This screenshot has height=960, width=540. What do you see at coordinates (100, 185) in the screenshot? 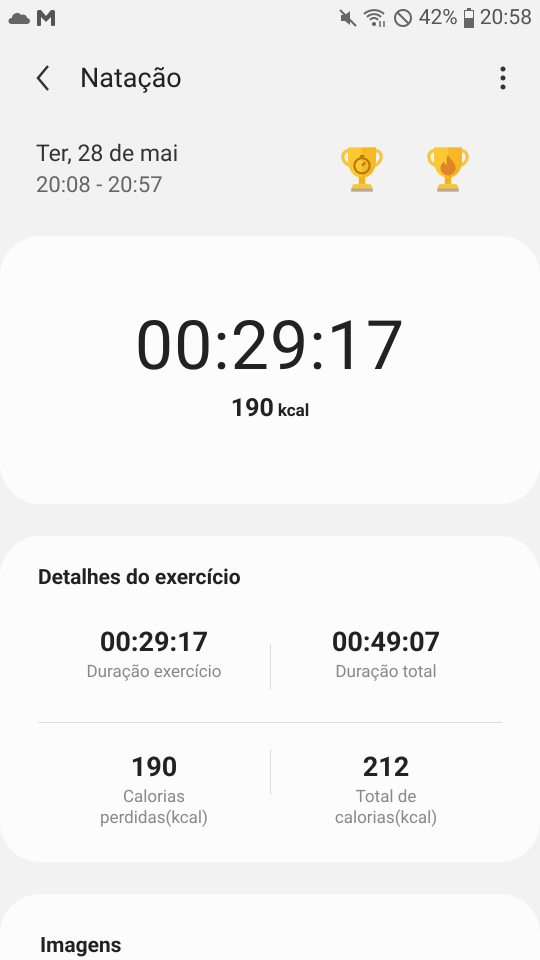
I see `workout-time-range: 20:08 - 20:57` at bounding box center [100, 185].